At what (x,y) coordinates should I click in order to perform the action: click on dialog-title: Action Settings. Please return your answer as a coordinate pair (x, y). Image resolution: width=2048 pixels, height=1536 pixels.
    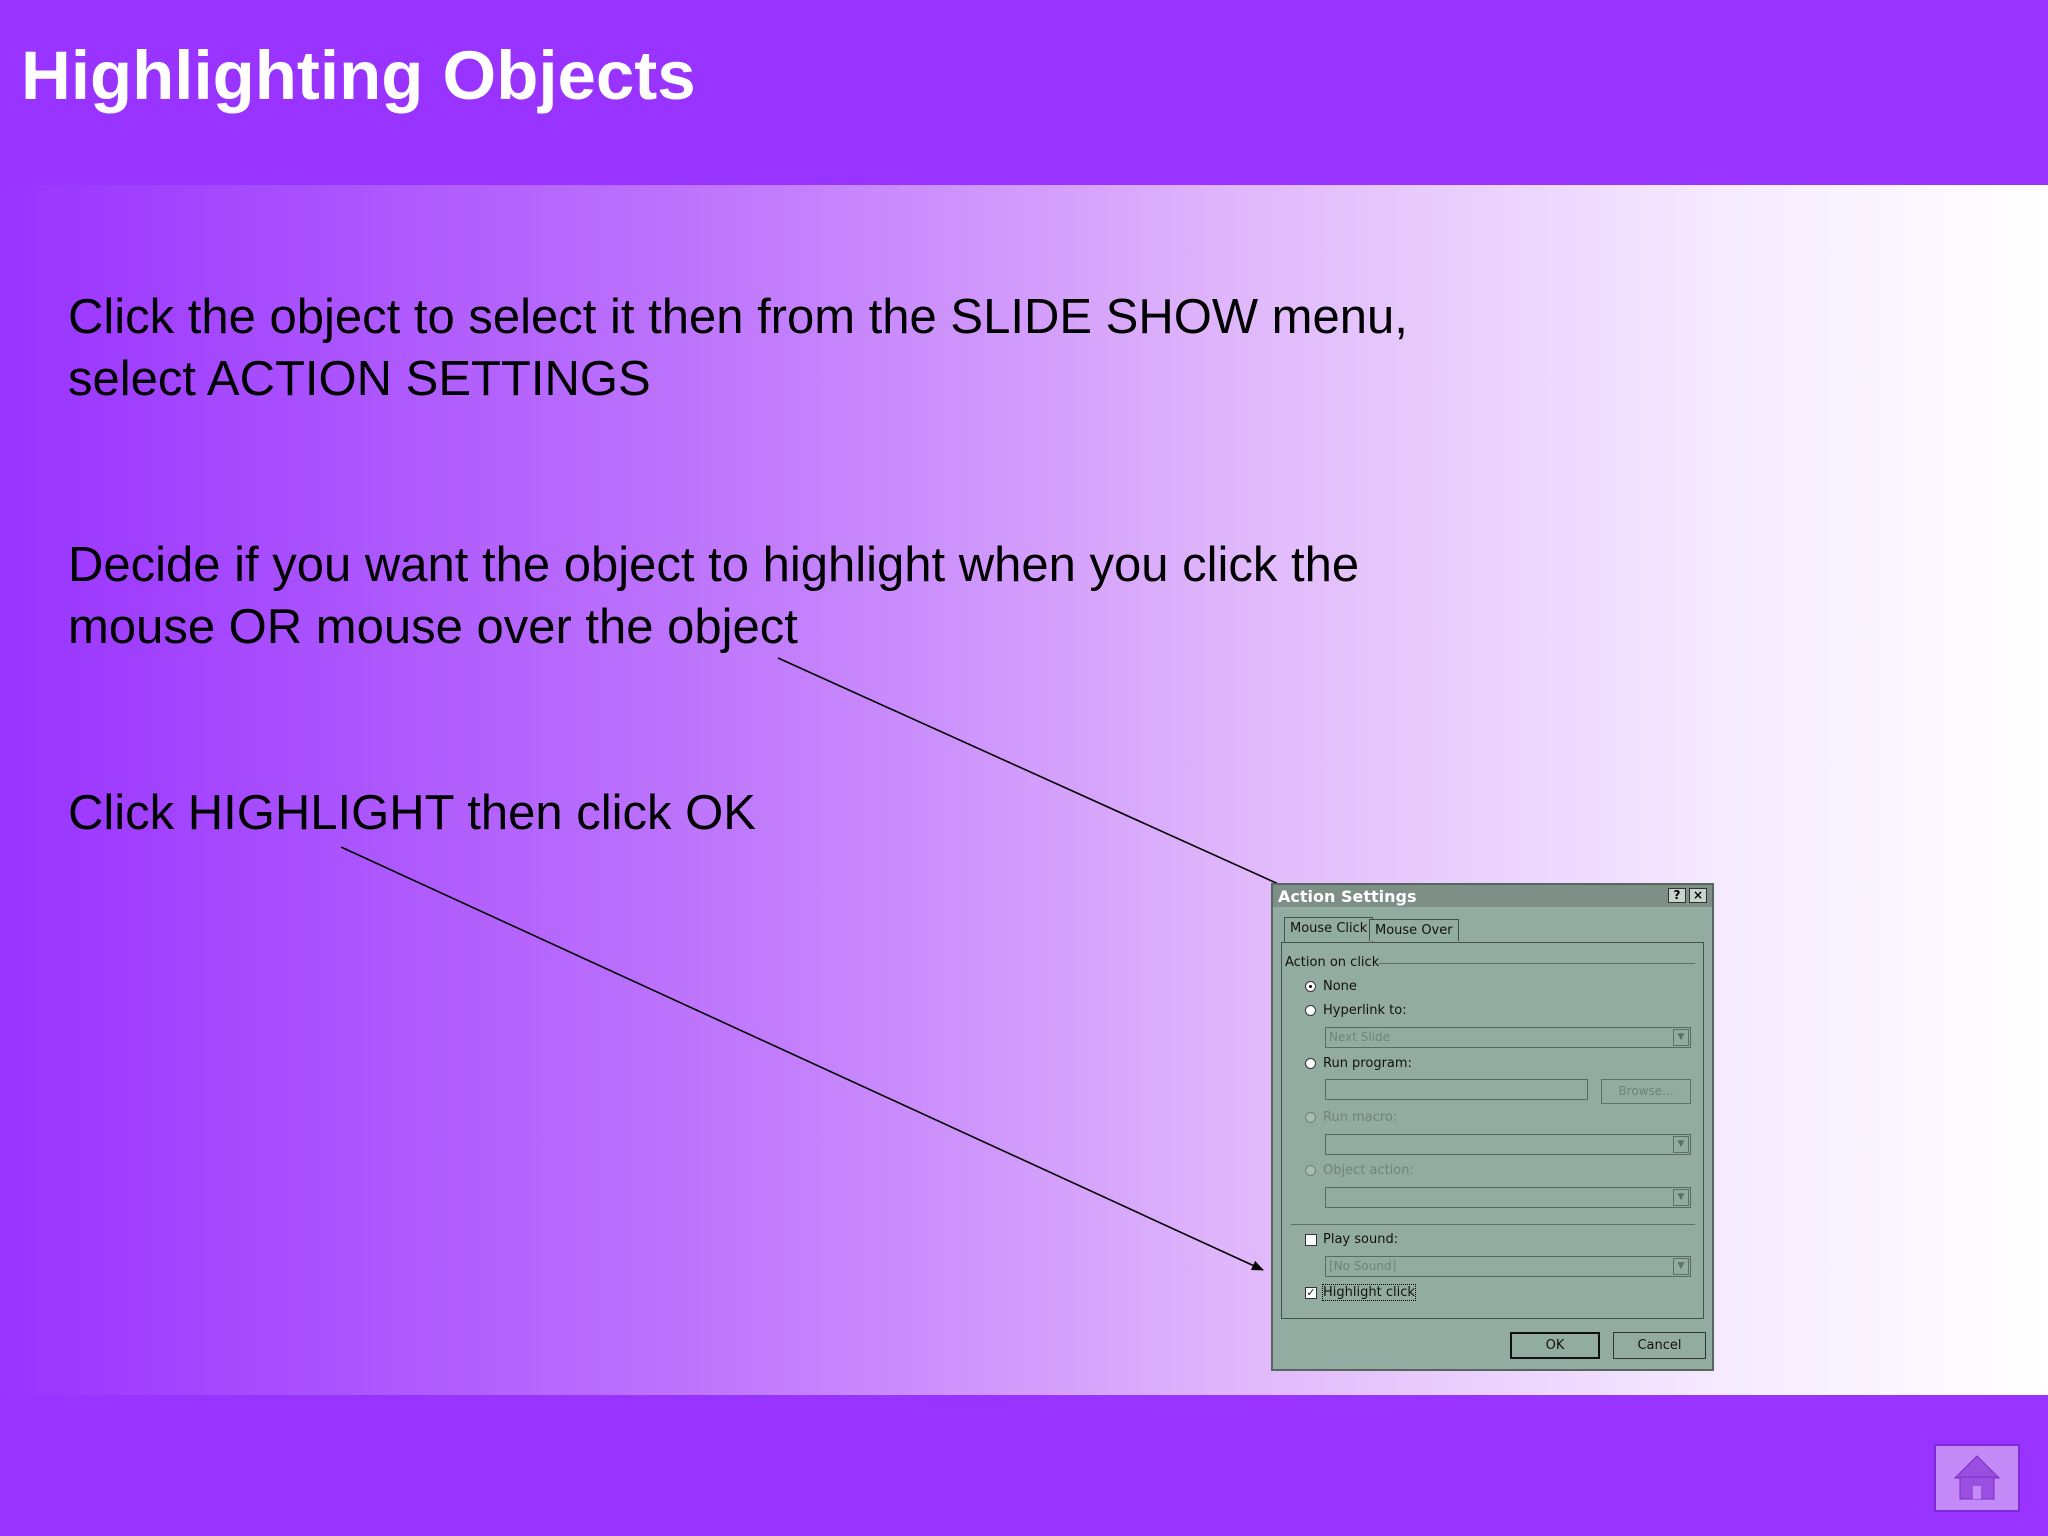
    Looking at the image, I should click on (1347, 896).